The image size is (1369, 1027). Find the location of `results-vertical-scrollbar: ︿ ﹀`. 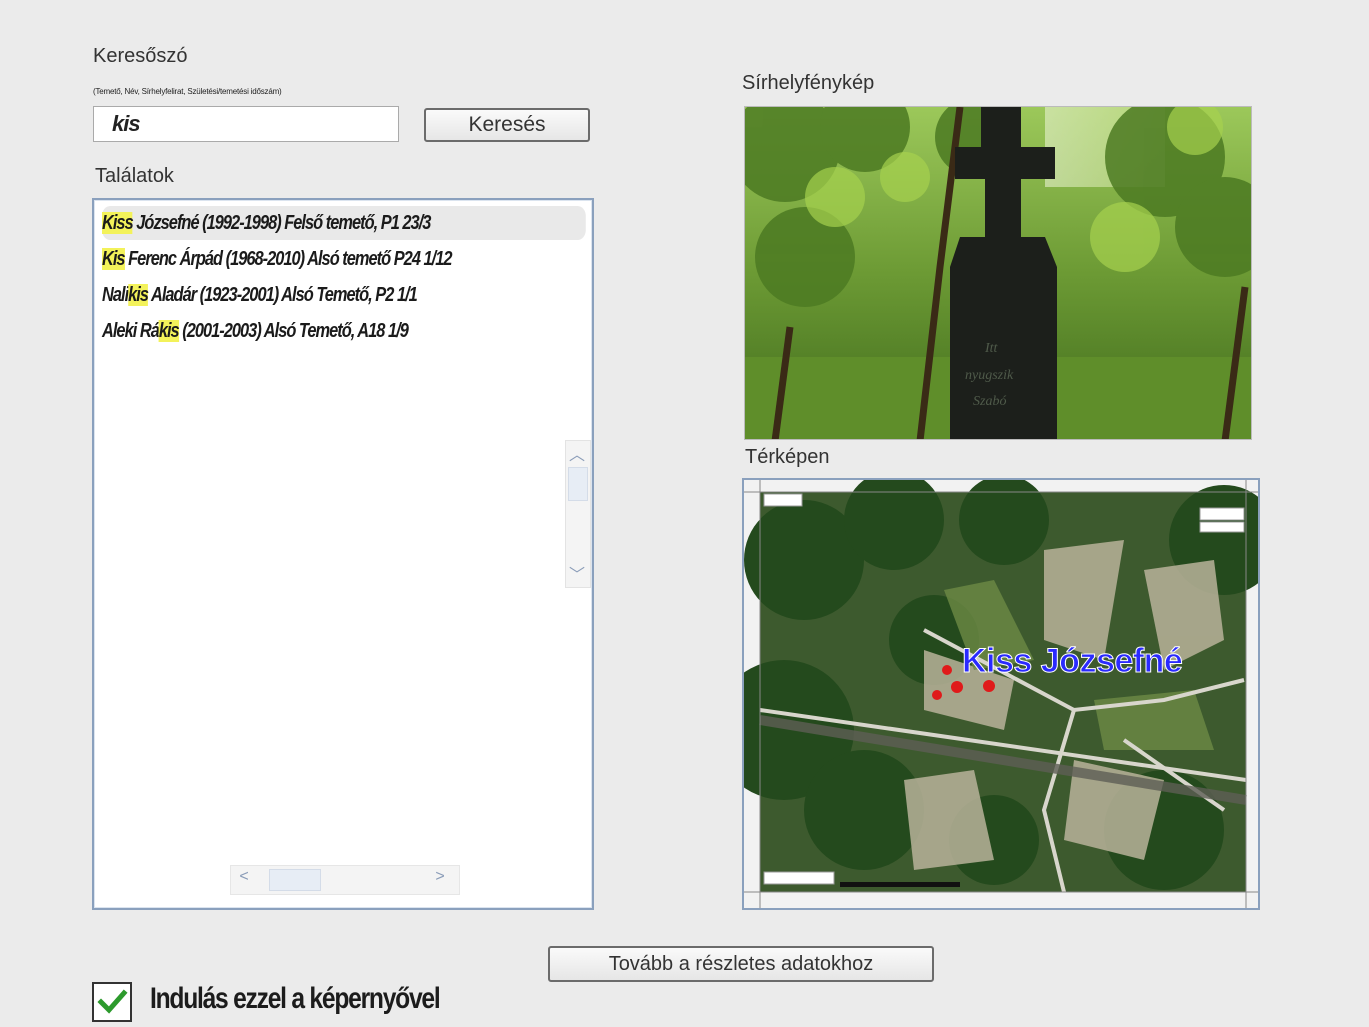

results-vertical-scrollbar: ︿ ﹀ is located at coordinates (578, 514).